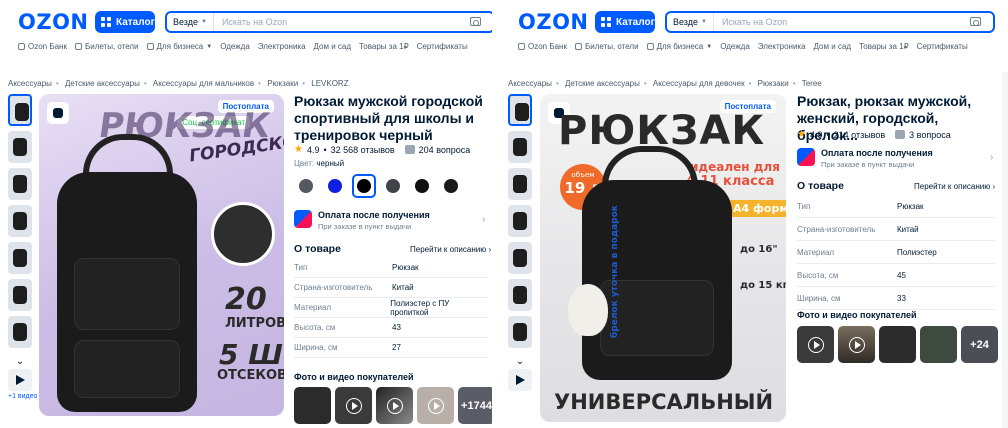 This screenshot has height=428, width=1008. I want to click on backpack-image, so click(657, 280).